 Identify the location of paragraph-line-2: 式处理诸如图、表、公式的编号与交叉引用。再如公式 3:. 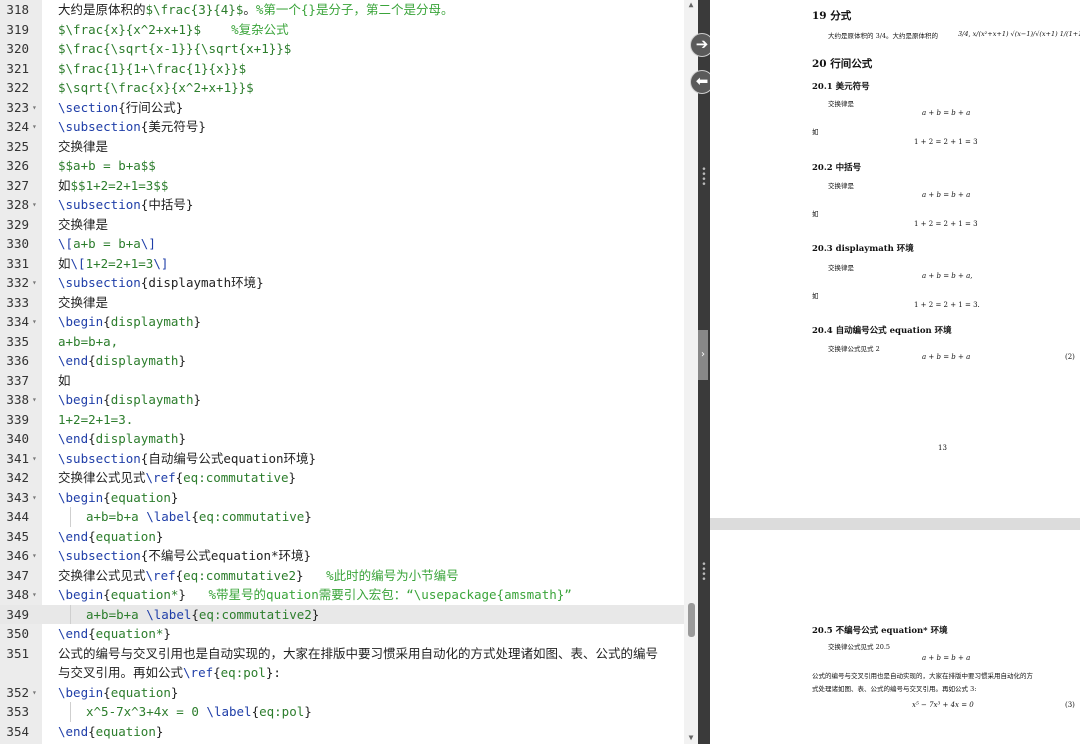
(894, 689).